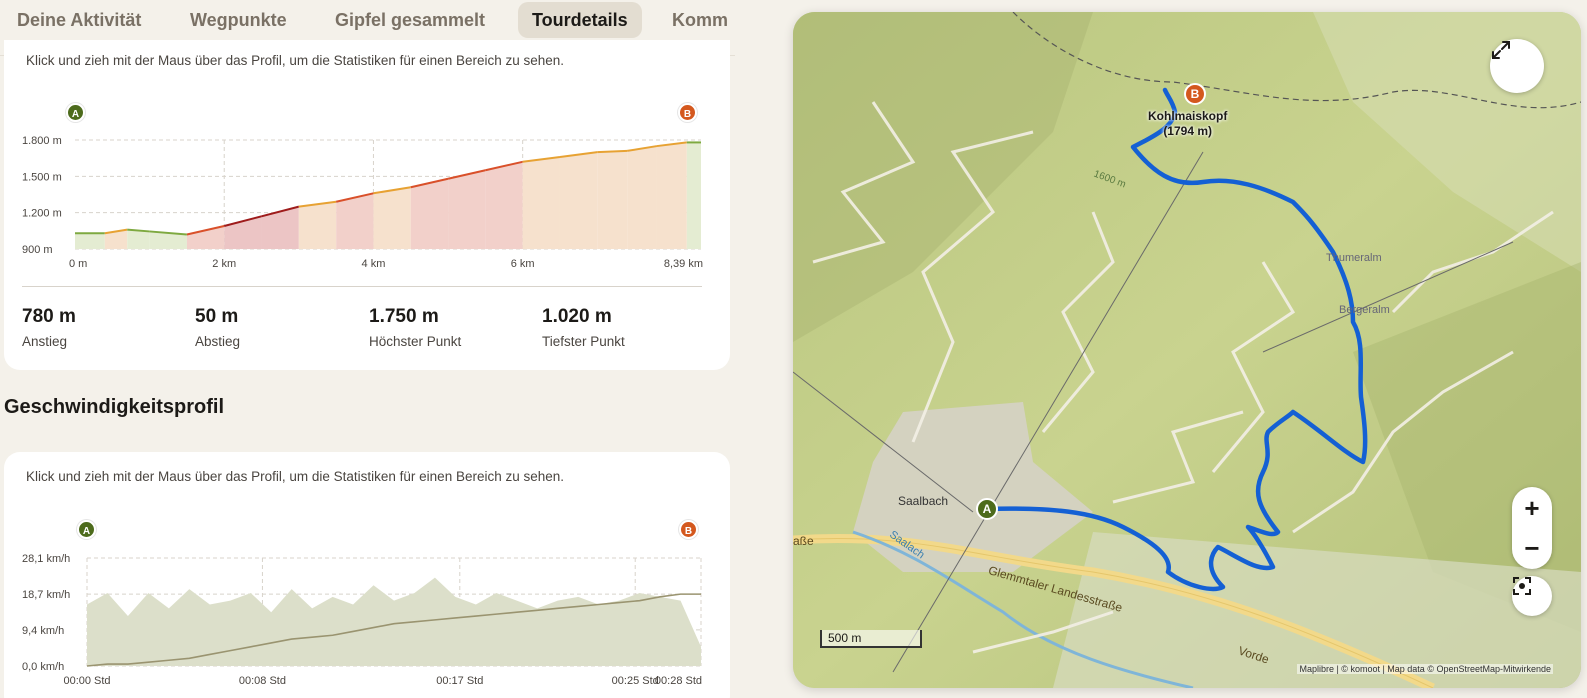  What do you see at coordinates (1354, 258) in the screenshot?
I see `map-label-thumeralm: Thumeralm` at bounding box center [1354, 258].